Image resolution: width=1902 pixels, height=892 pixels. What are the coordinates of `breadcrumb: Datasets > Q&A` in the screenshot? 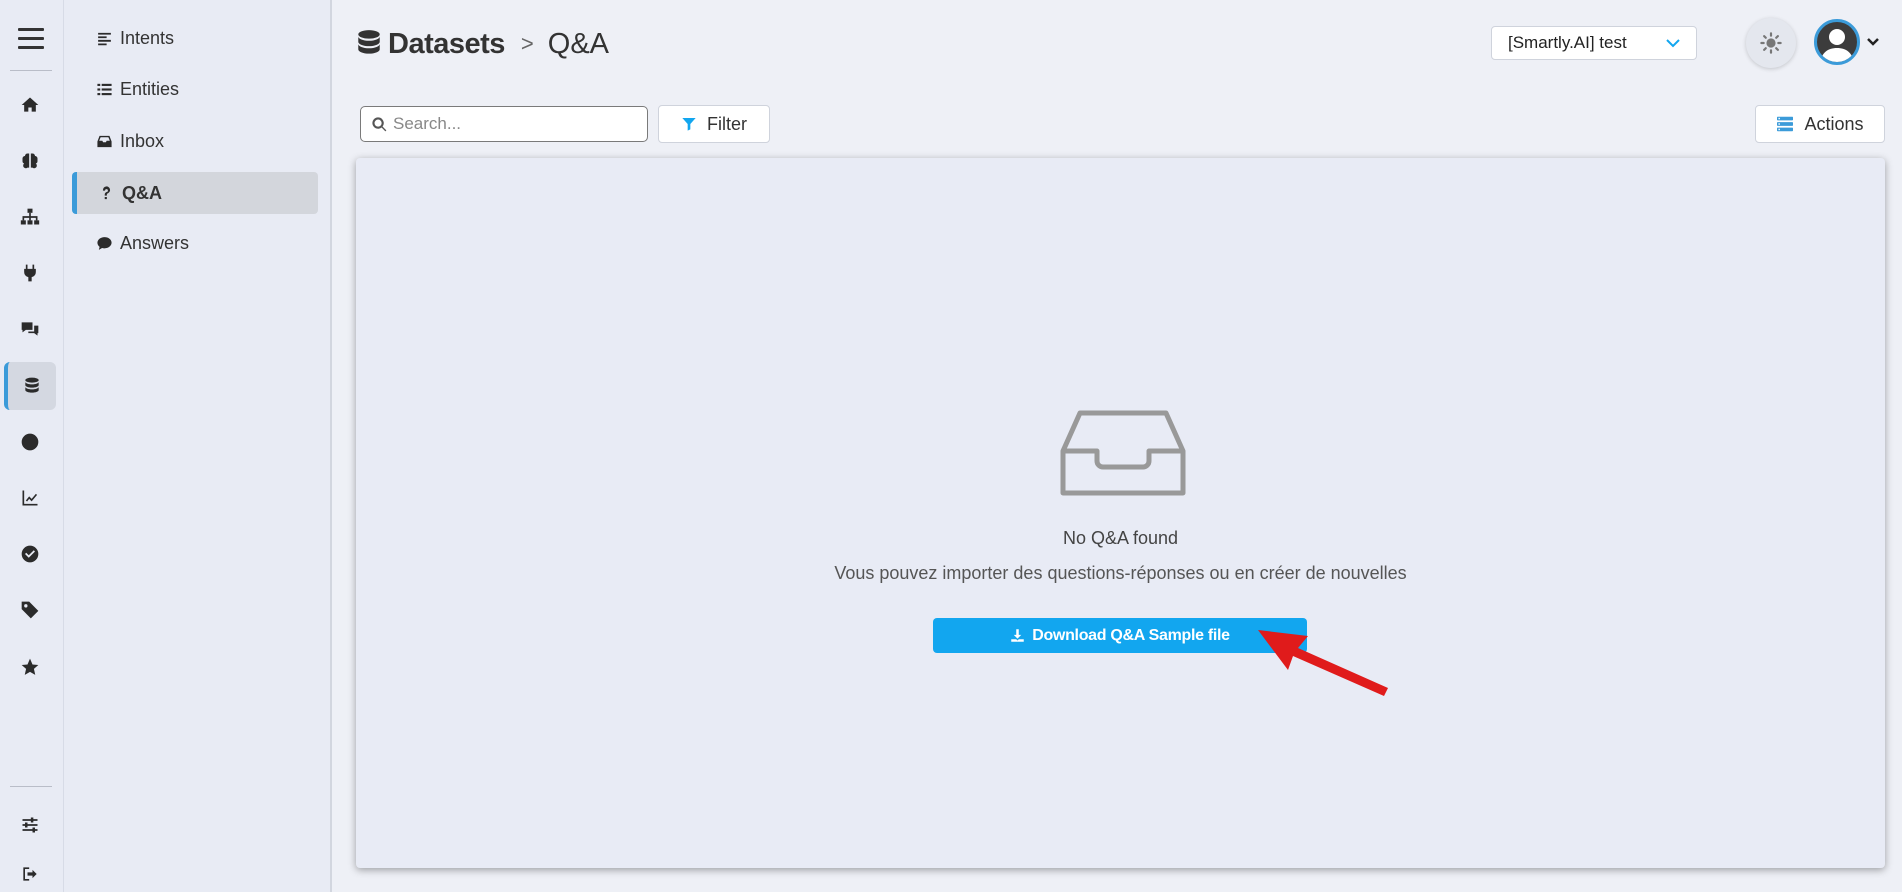 It's located at (482, 44).